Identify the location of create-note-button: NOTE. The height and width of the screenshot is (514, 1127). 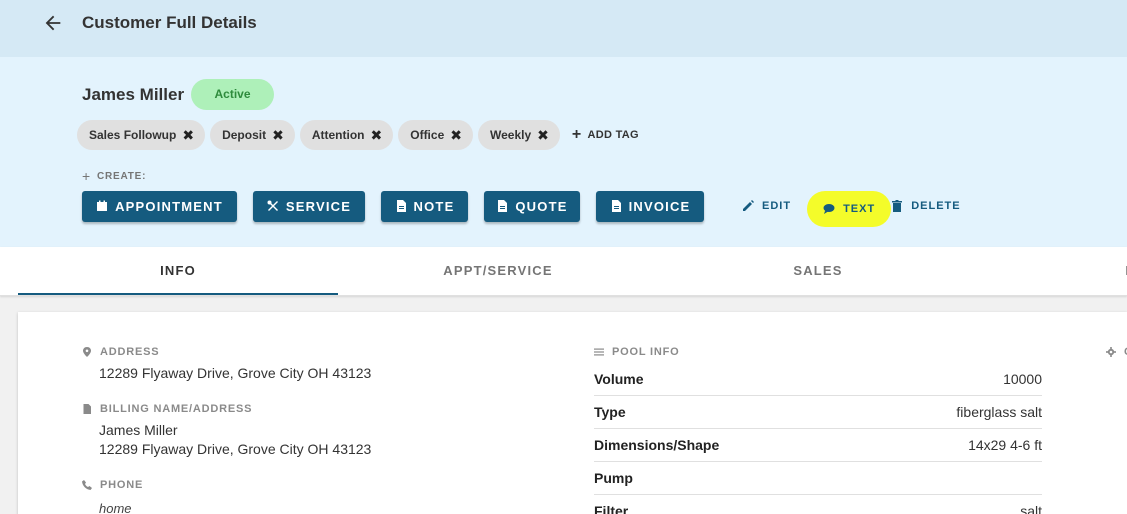
(424, 206).